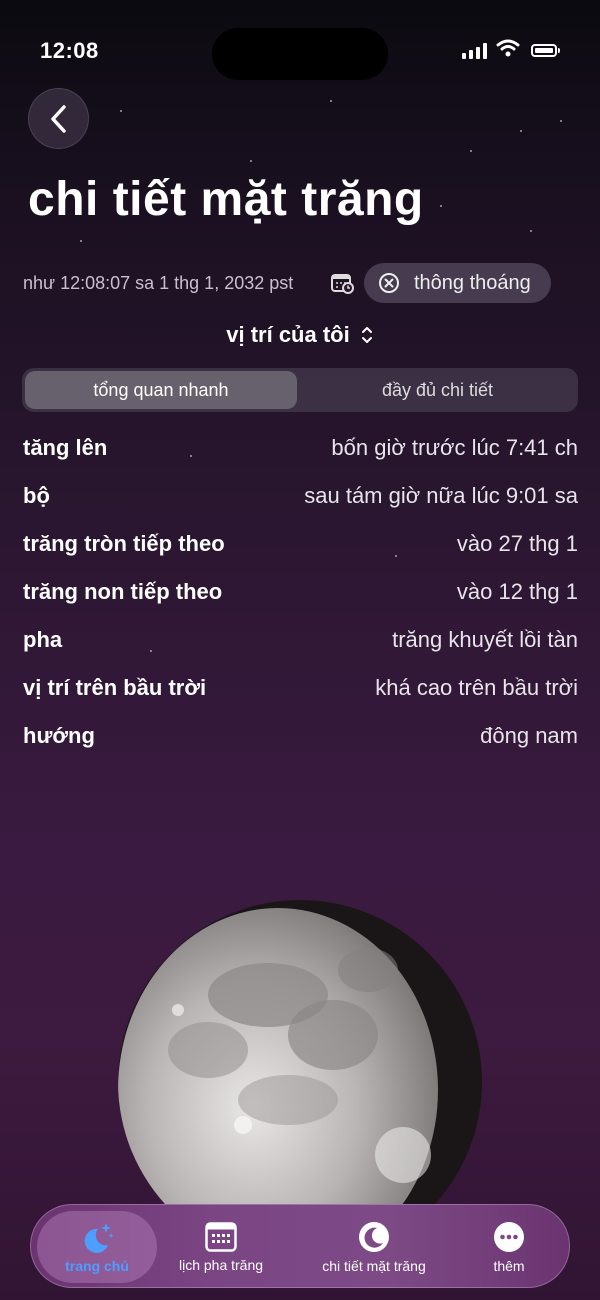 Image resolution: width=600 pixels, height=1300 pixels. Describe the element at coordinates (509, 1265) in the screenshot. I see `tab-label: thêm` at that location.